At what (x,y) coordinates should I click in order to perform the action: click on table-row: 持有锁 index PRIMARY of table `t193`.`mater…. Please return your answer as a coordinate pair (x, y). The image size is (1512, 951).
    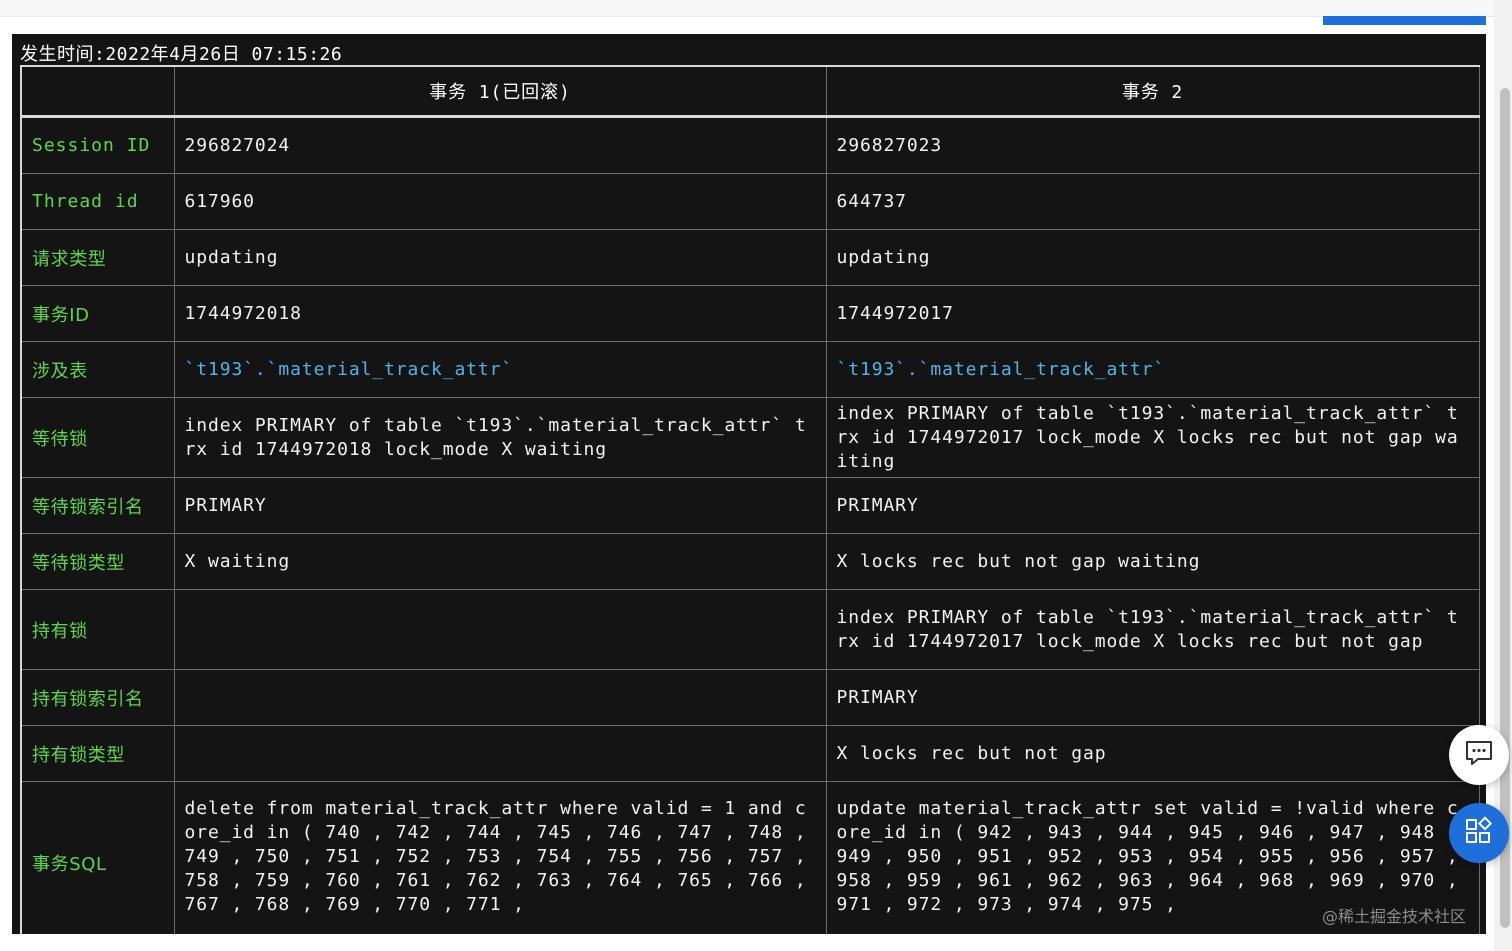
    Looking at the image, I should click on (750, 629).